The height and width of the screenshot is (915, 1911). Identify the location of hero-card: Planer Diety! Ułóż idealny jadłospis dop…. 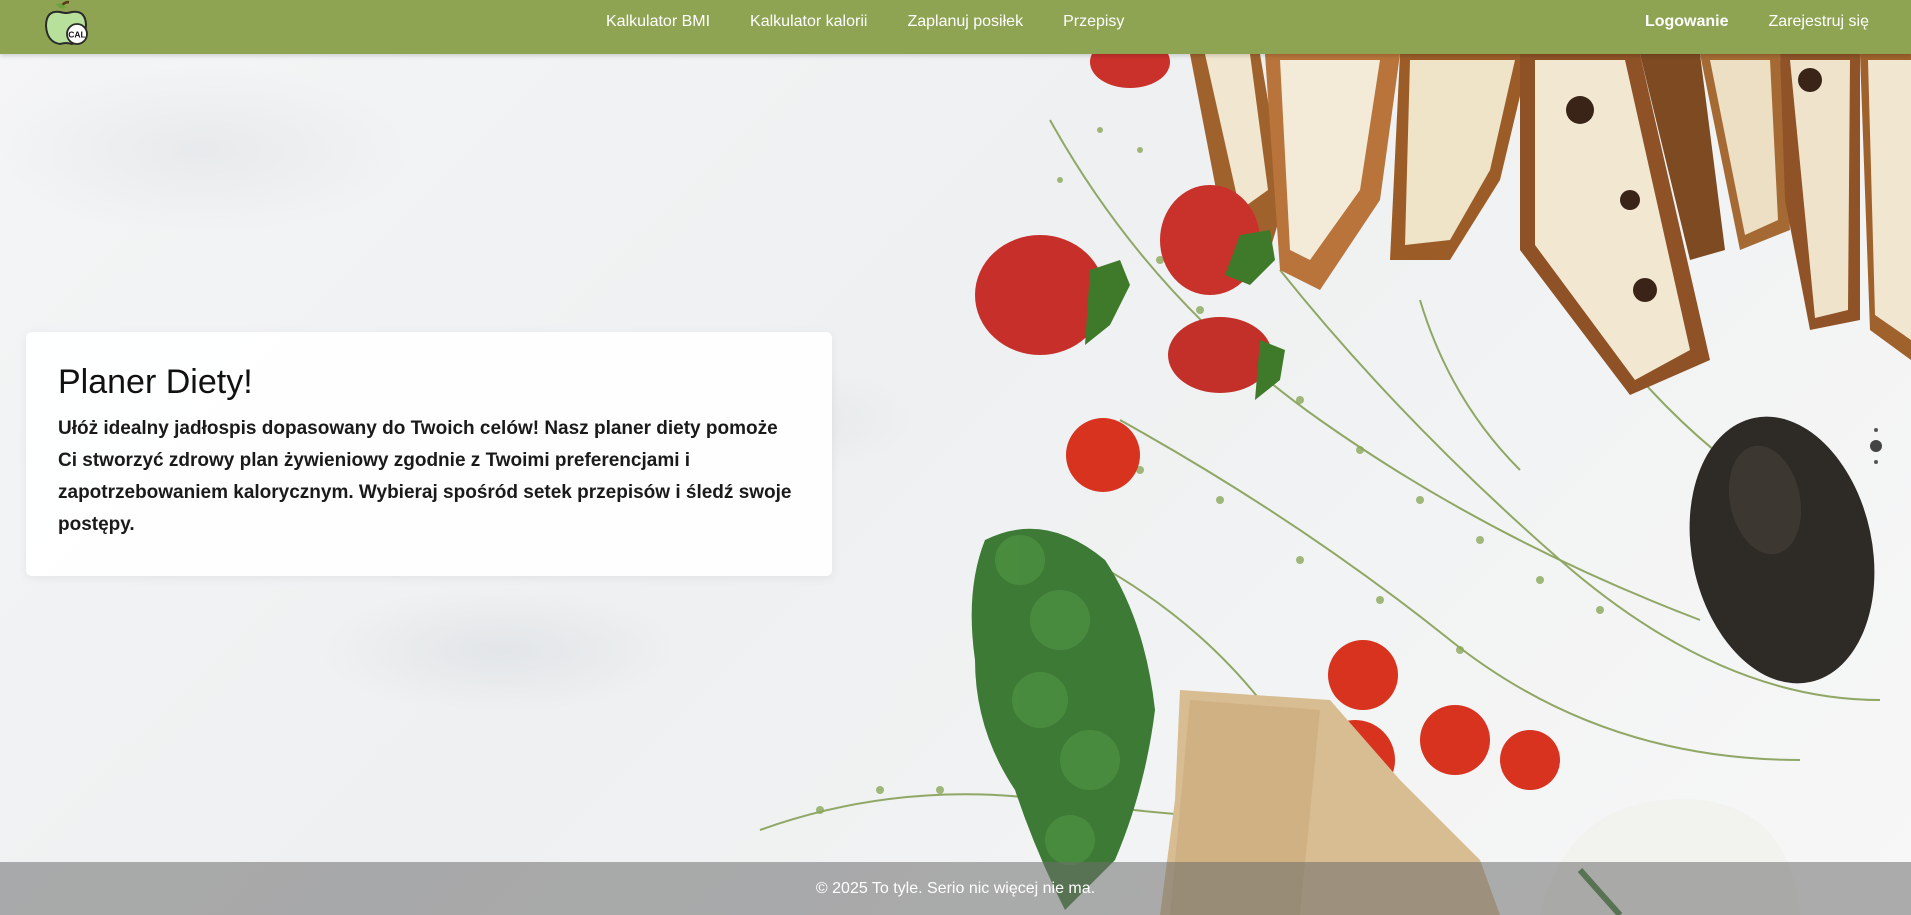
(429, 454).